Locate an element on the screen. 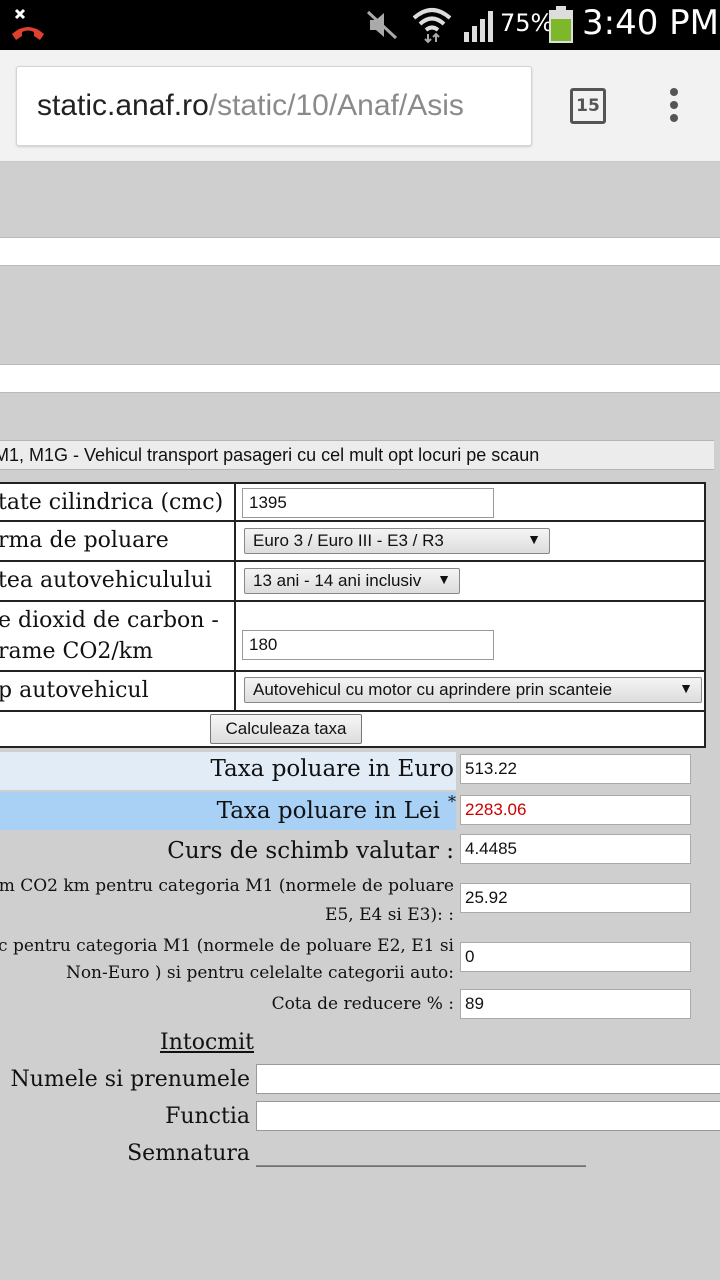 This screenshot has height=1280, width=720. tax-euro-value: 513.22 is located at coordinates (575, 769).